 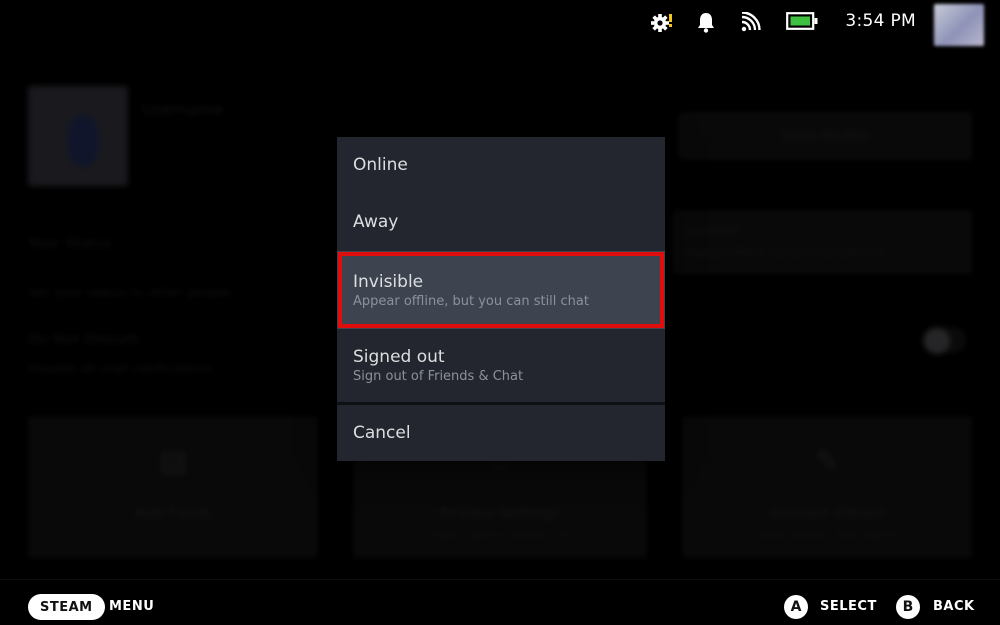 What do you see at coordinates (908, 607) in the screenshot?
I see `b-button-icon: B` at bounding box center [908, 607].